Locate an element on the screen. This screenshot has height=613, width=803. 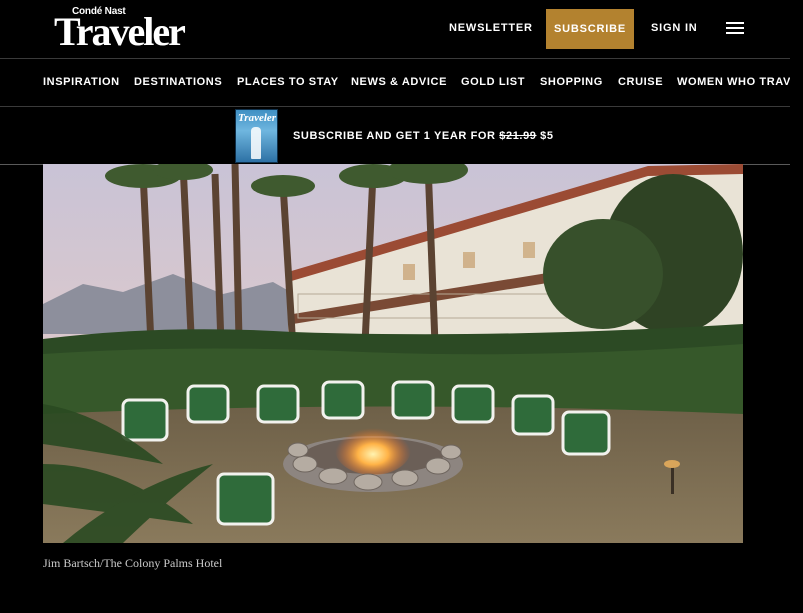
magazine-cover-image: Traveler is located at coordinates (256, 136).